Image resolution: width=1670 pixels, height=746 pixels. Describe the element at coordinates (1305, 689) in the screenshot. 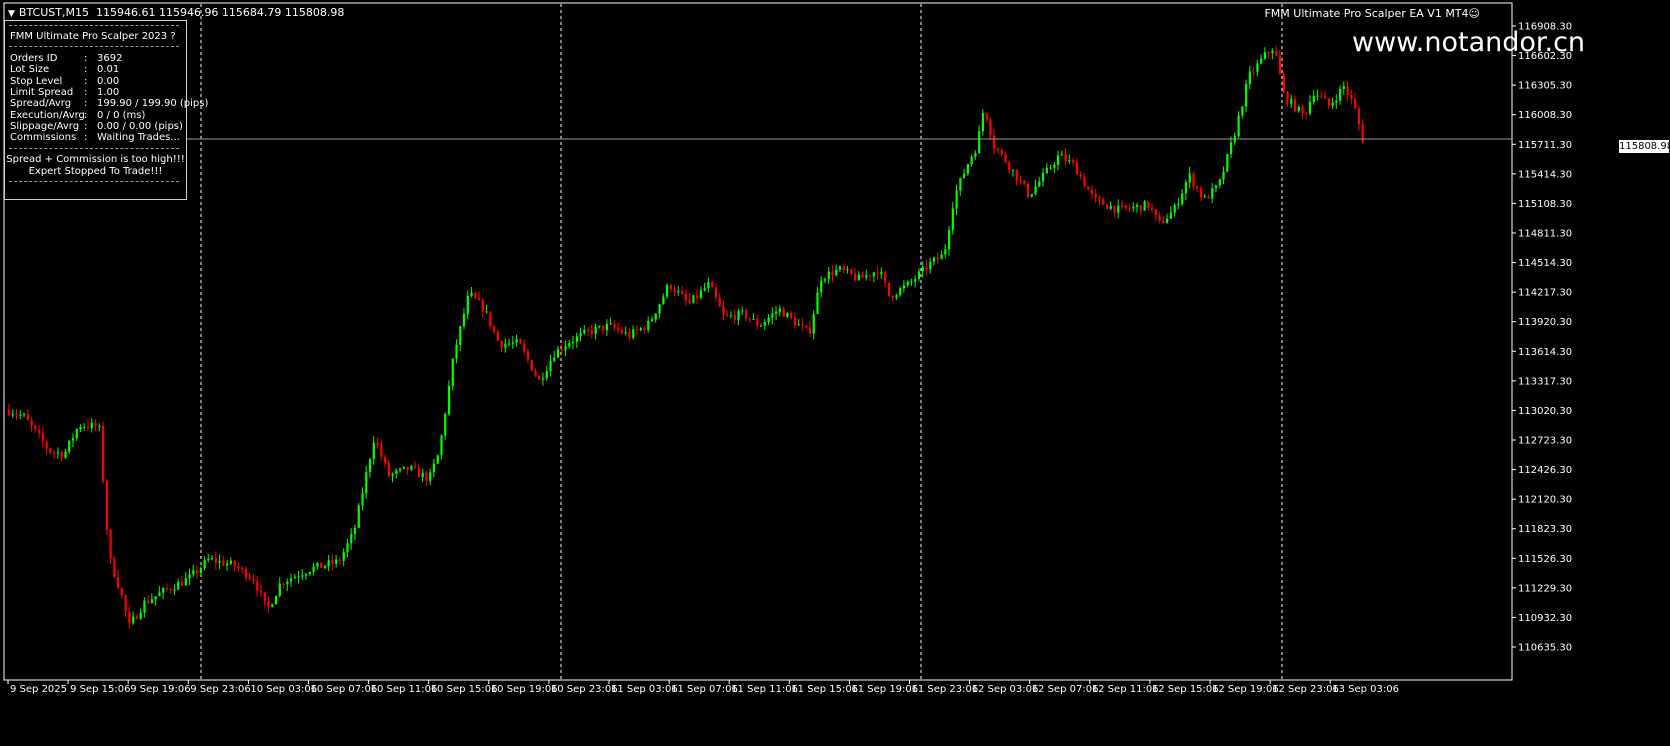

I see `time-tick-label: 12 Sep 23:06` at that location.